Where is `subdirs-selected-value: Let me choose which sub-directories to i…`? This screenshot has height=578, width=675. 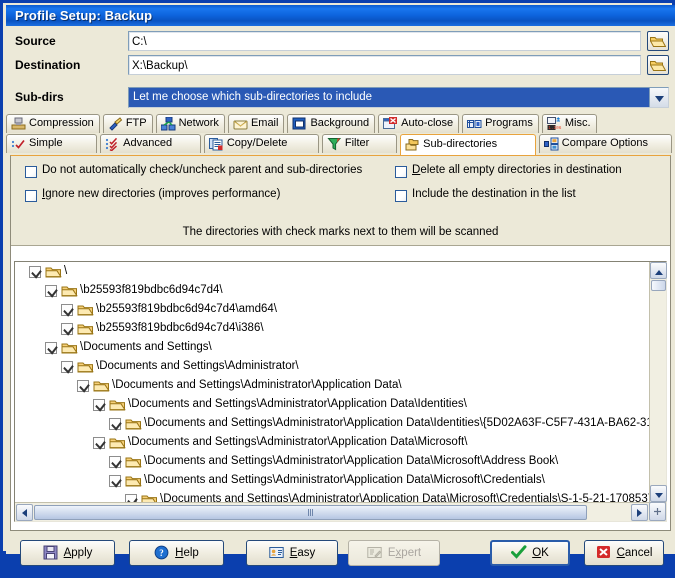
subdirs-selected-value: Let me choose which sub-directories to i… is located at coordinates (389, 97).